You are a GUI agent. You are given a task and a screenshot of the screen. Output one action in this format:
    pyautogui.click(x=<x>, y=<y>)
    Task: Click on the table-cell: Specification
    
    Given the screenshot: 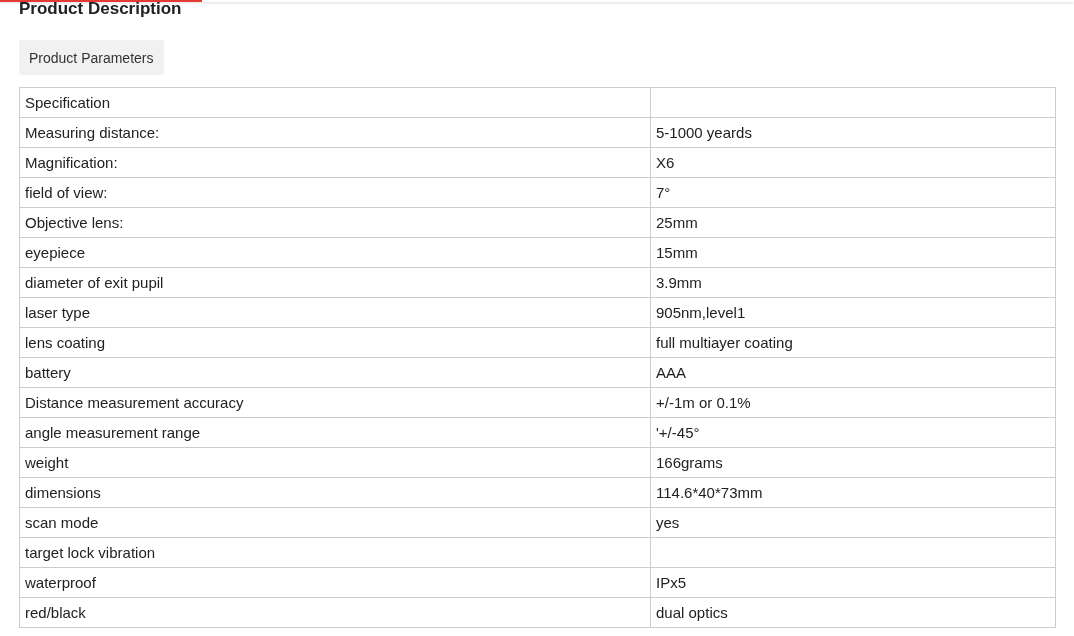 What is the action you would take?
    pyautogui.click(x=335, y=102)
    